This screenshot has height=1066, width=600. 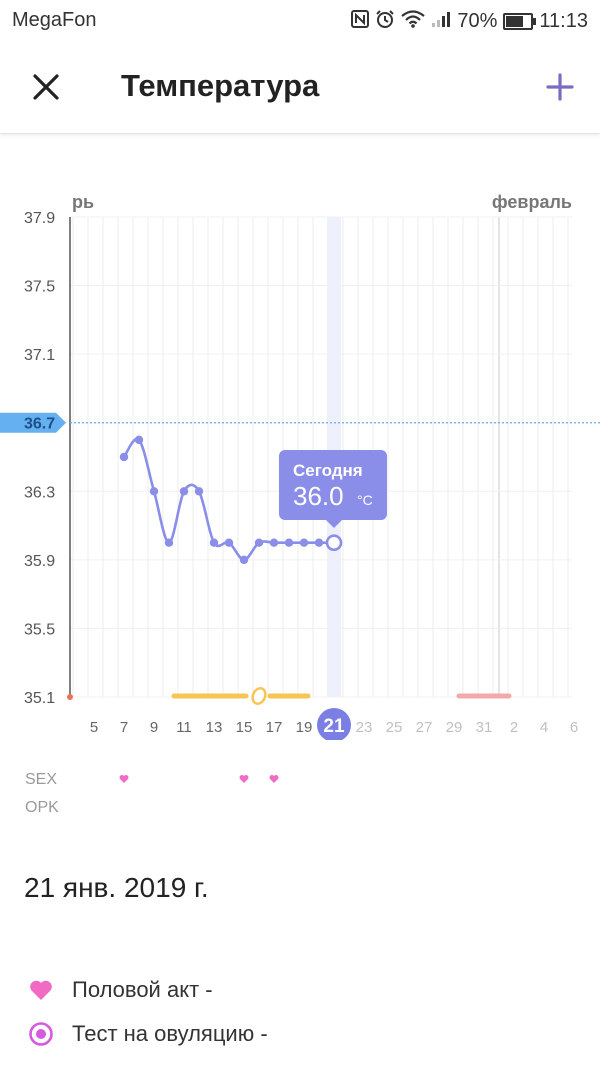 I want to click on y-tick-label: 35.5, so click(x=39, y=629).